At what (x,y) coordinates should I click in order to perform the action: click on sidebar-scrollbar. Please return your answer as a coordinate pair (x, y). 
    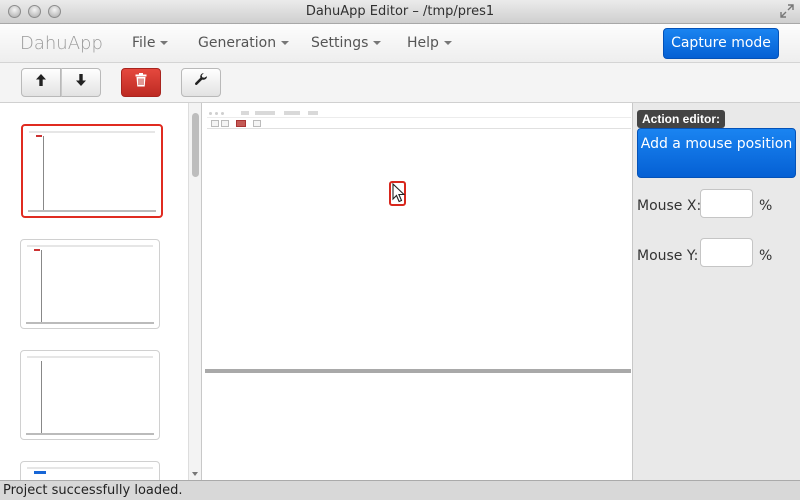
    Looking at the image, I should click on (194, 291).